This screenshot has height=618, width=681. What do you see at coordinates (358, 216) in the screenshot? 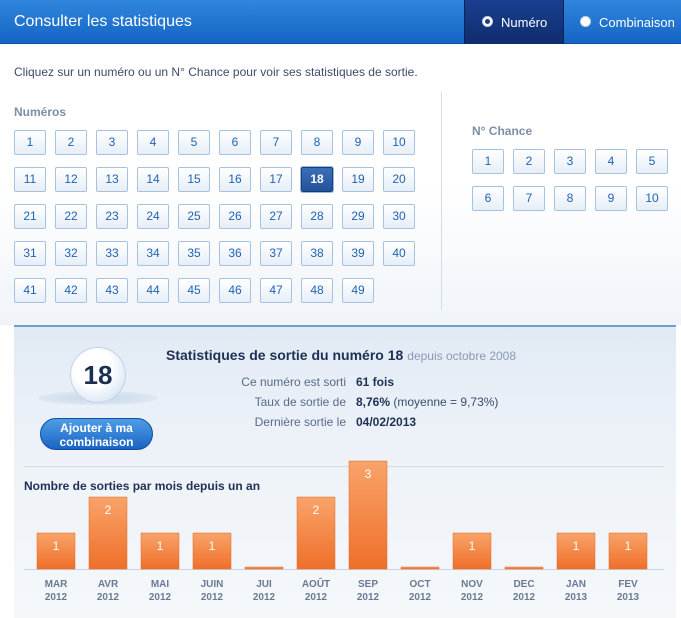
I see `numero-button-29: 29` at bounding box center [358, 216].